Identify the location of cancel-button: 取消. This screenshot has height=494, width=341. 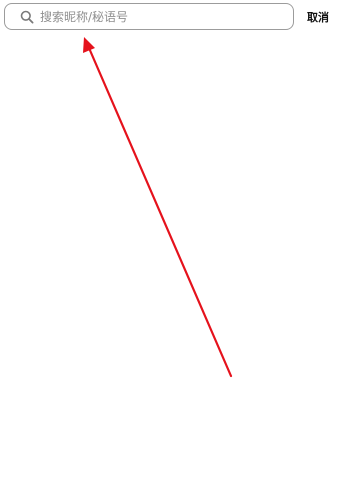
(318, 16).